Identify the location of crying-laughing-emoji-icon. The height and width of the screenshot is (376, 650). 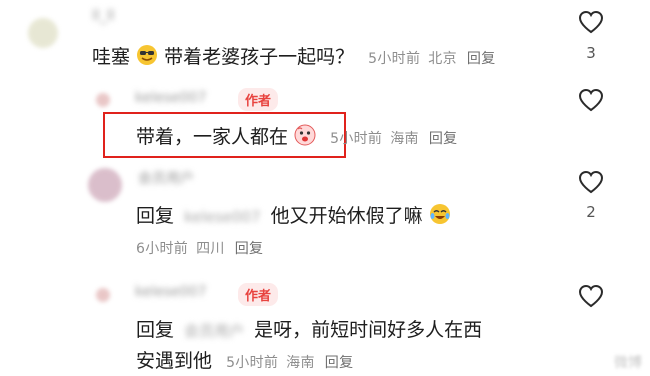
(439, 214).